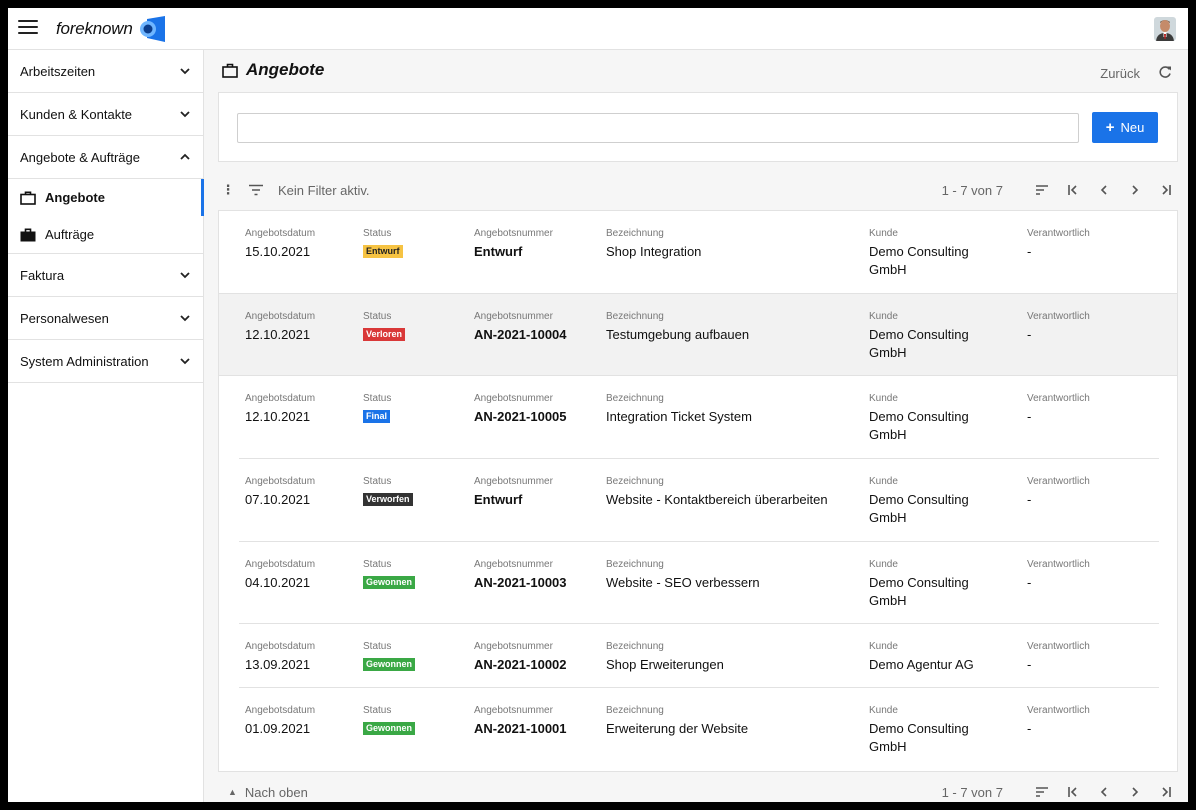 This screenshot has width=1196, height=810. Describe the element at coordinates (105, 234) in the screenshot. I see `sidebar-item-auftraege: Aufträge` at that location.